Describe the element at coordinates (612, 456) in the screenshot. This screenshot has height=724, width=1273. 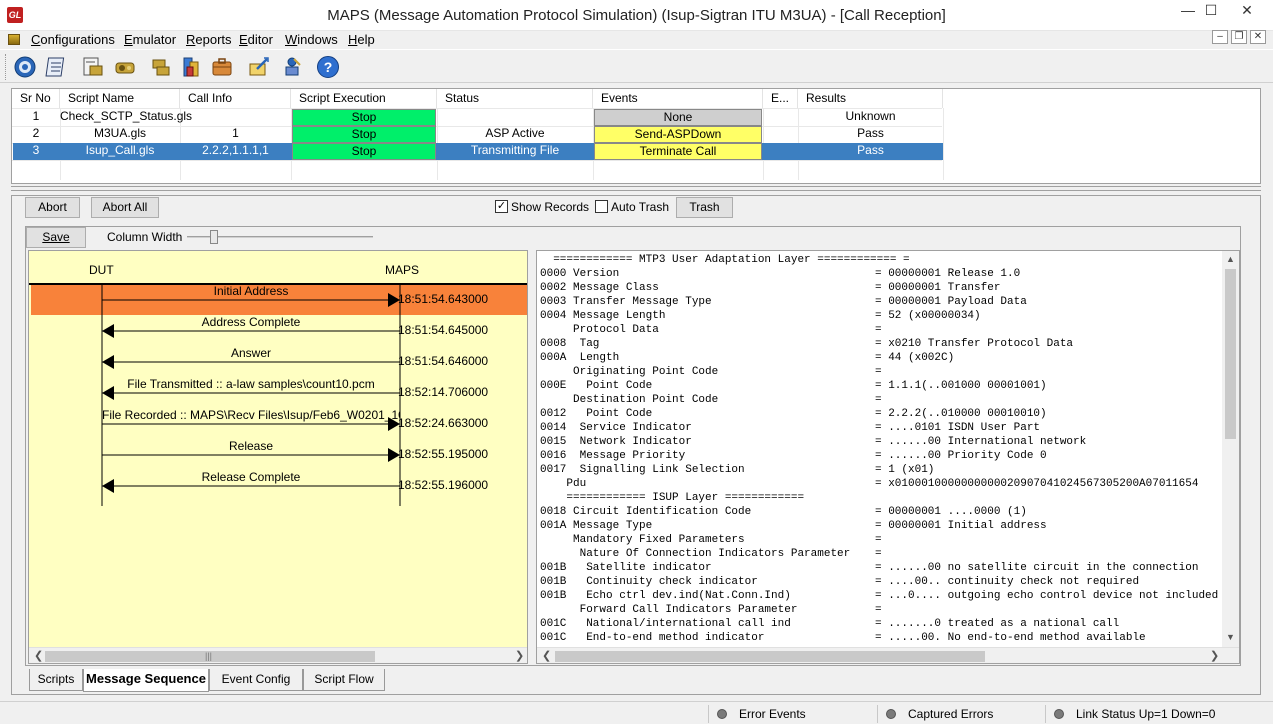
I see `decode-field: 0016 Message Priority` at that location.